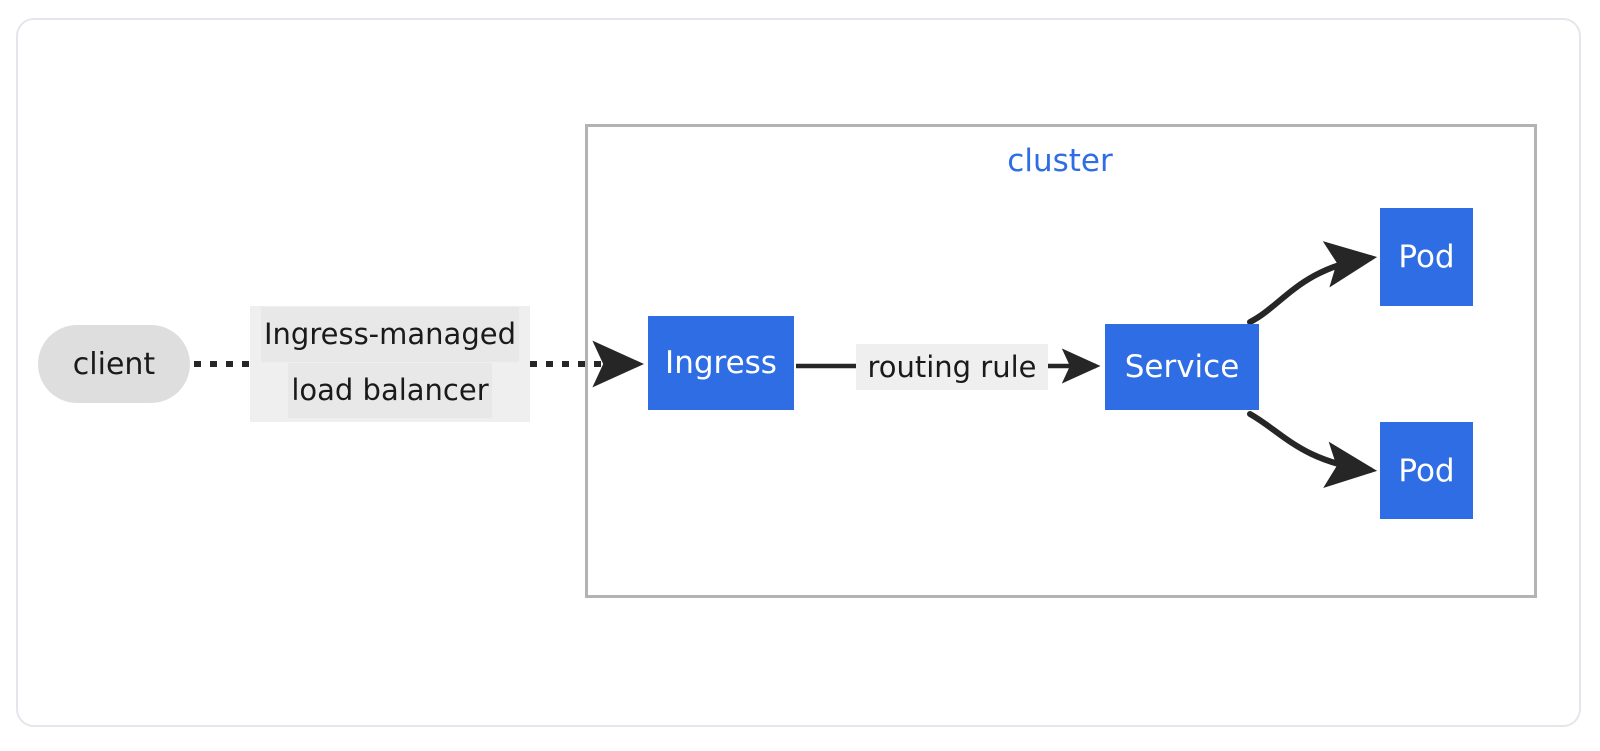  I want to click on node-ingress: Ingress, so click(721, 363).